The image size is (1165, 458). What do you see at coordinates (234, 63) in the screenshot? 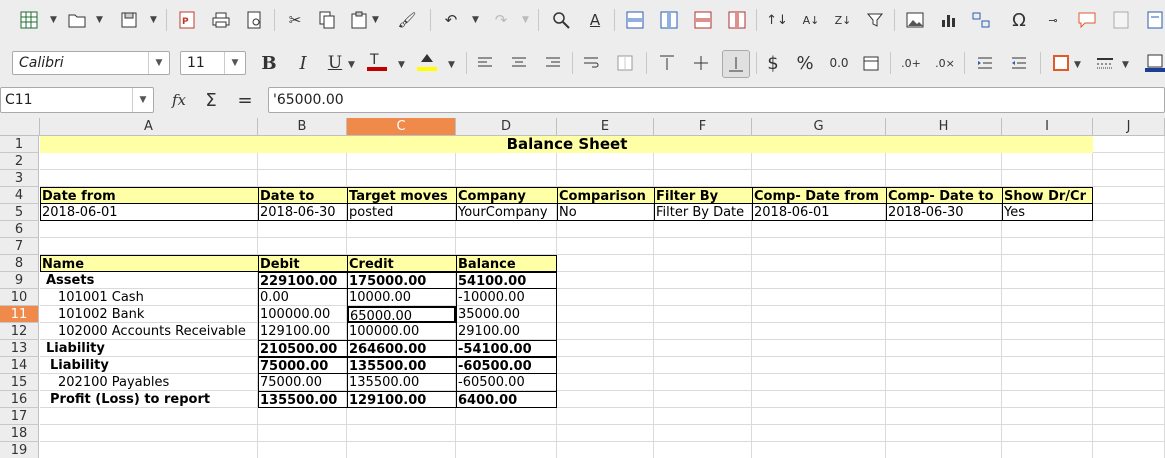
I see `font-size-dropdown-icon: ▼` at bounding box center [234, 63].